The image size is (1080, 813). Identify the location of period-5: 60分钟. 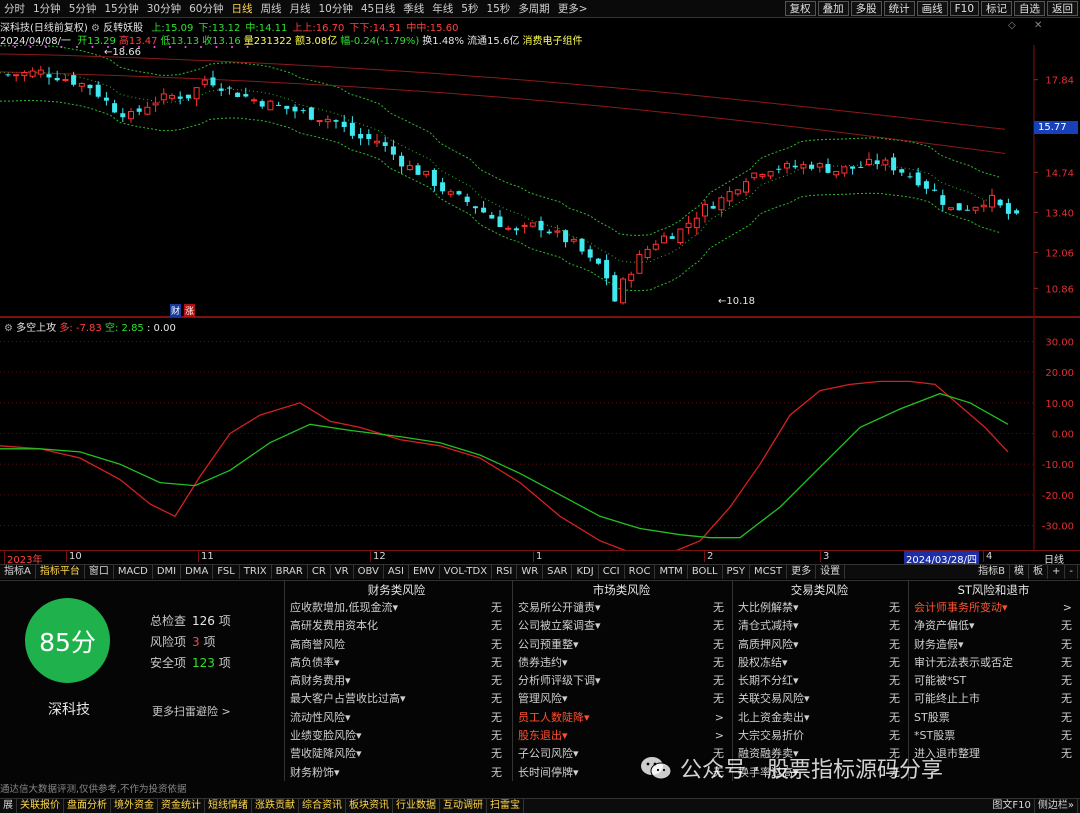
(206, 9).